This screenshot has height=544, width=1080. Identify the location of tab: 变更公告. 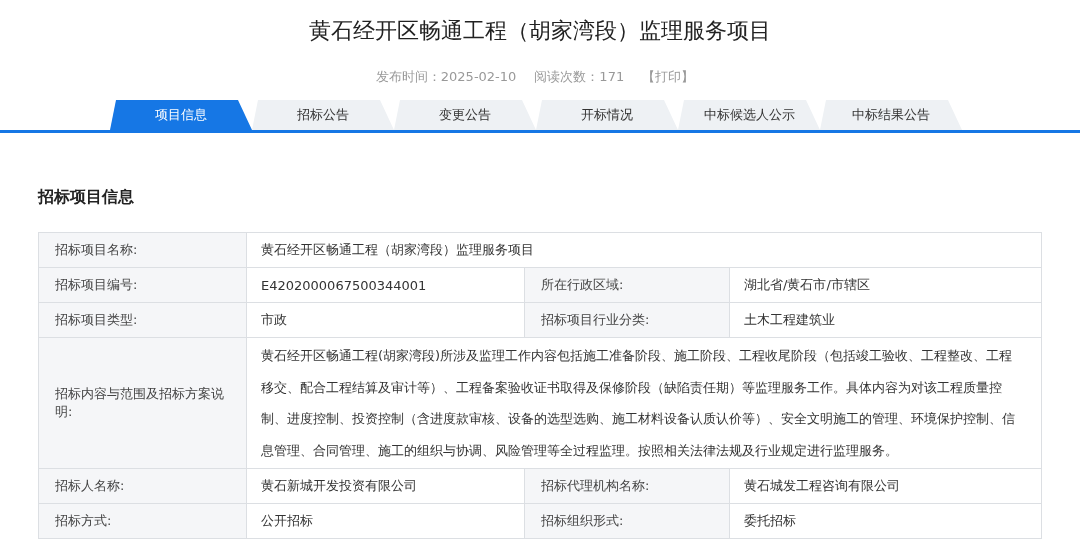
(465, 115).